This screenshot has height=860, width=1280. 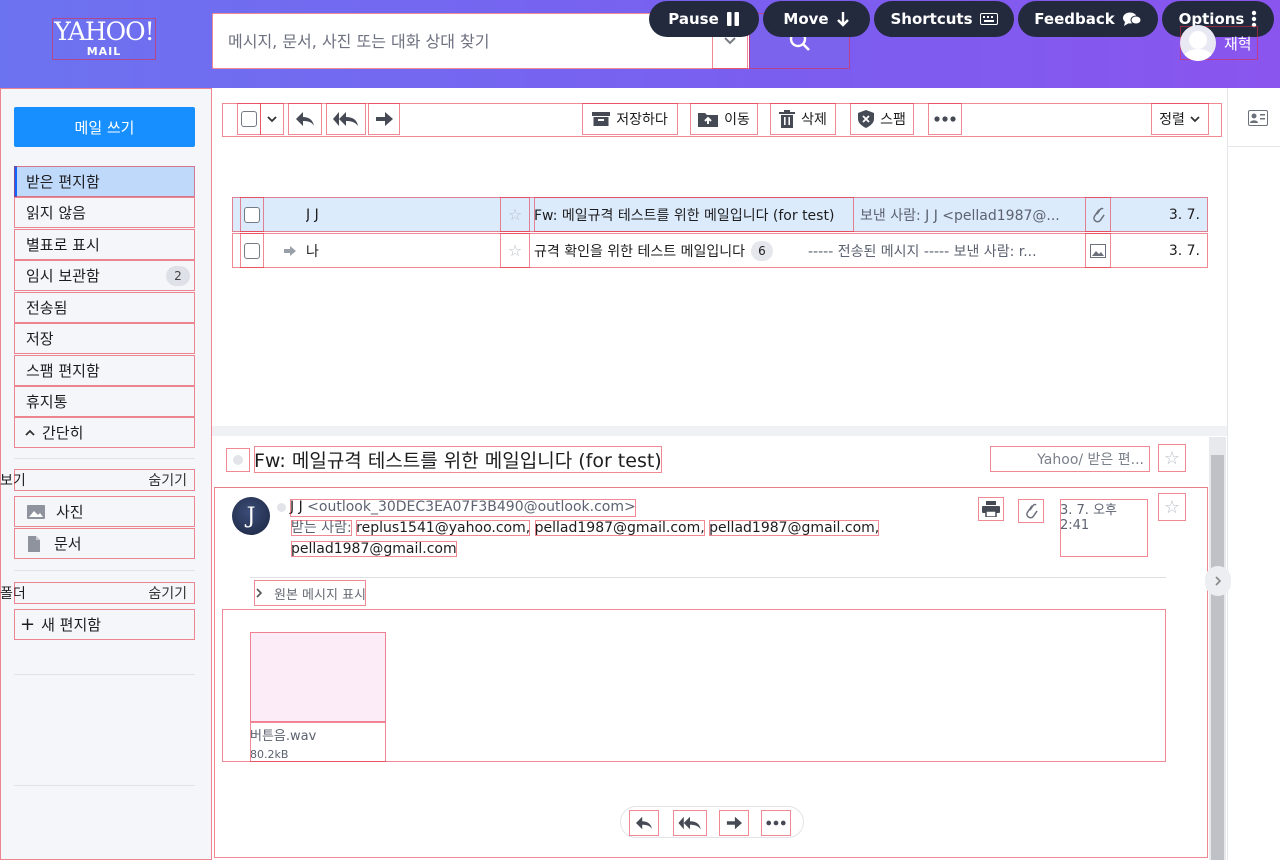 What do you see at coordinates (704, 19) in the screenshot?
I see `pause-button: Pause` at bounding box center [704, 19].